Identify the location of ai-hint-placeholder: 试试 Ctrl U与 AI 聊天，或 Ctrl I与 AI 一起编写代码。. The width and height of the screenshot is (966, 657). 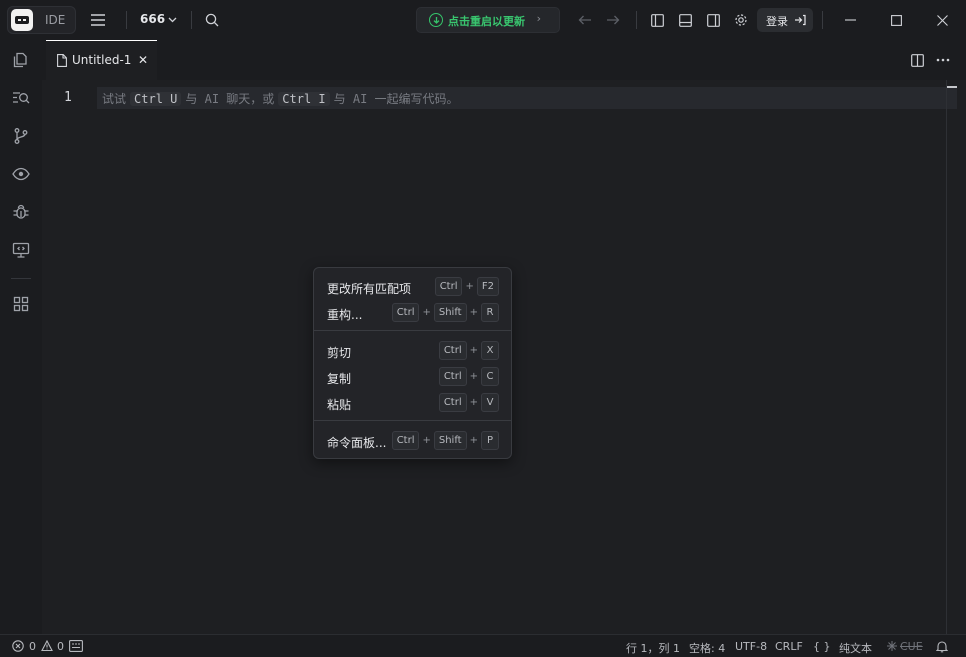
(280, 98).